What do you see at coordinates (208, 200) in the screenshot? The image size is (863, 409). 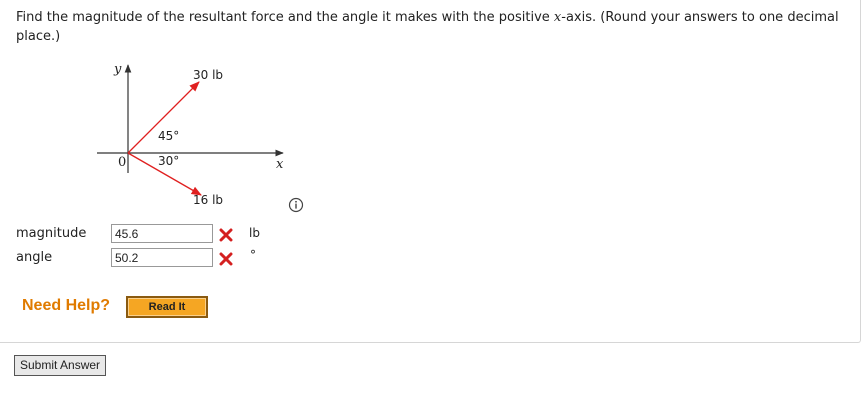 I see `force2-label: 16 lb` at bounding box center [208, 200].